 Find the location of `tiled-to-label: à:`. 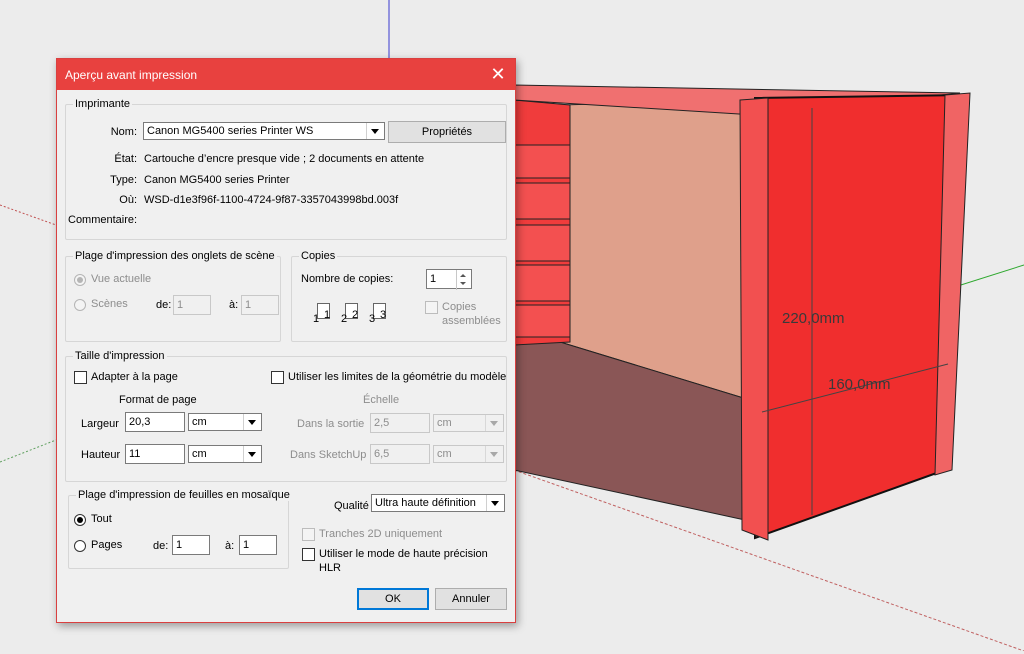

tiled-to-label: à: is located at coordinates (230, 546).